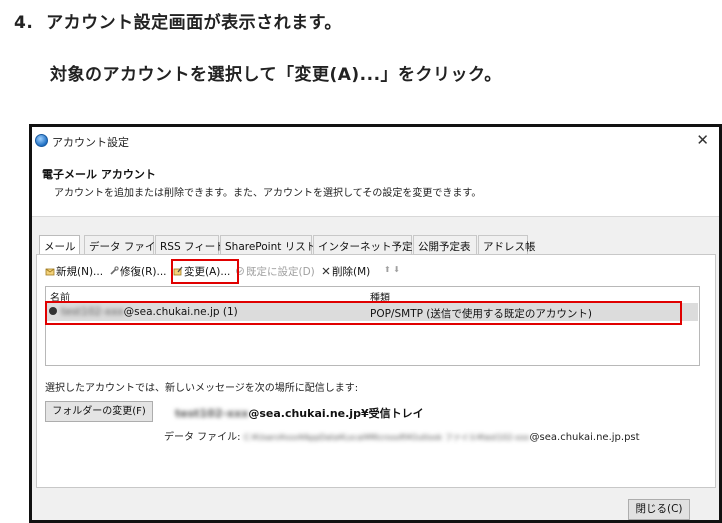  Describe the element at coordinates (702, 140) in the screenshot. I see `close-icon: ✕` at that location.